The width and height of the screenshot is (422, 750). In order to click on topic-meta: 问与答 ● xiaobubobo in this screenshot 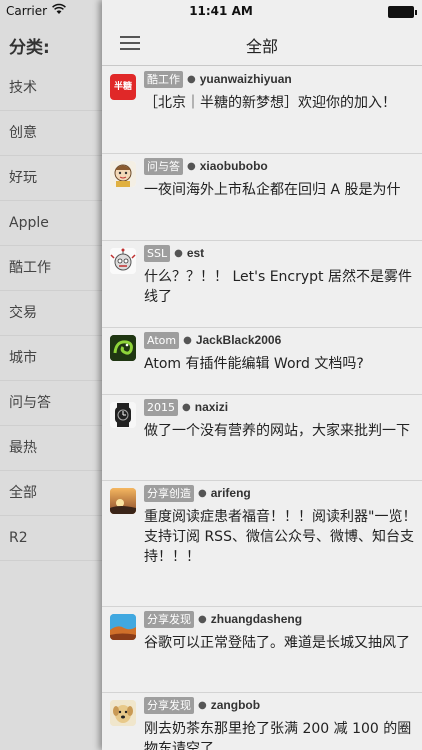, I will do `click(206, 166)`.